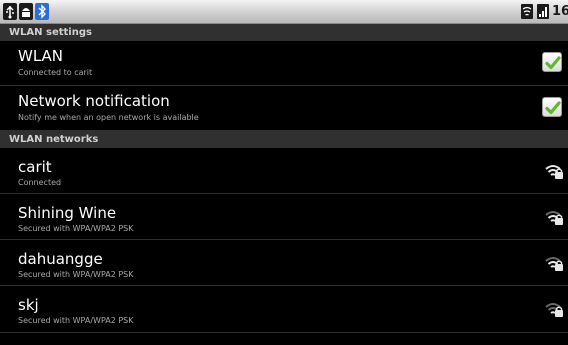  What do you see at coordinates (42, 11) in the screenshot?
I see `bluetooth-icon` at bounding box center [42, 11].